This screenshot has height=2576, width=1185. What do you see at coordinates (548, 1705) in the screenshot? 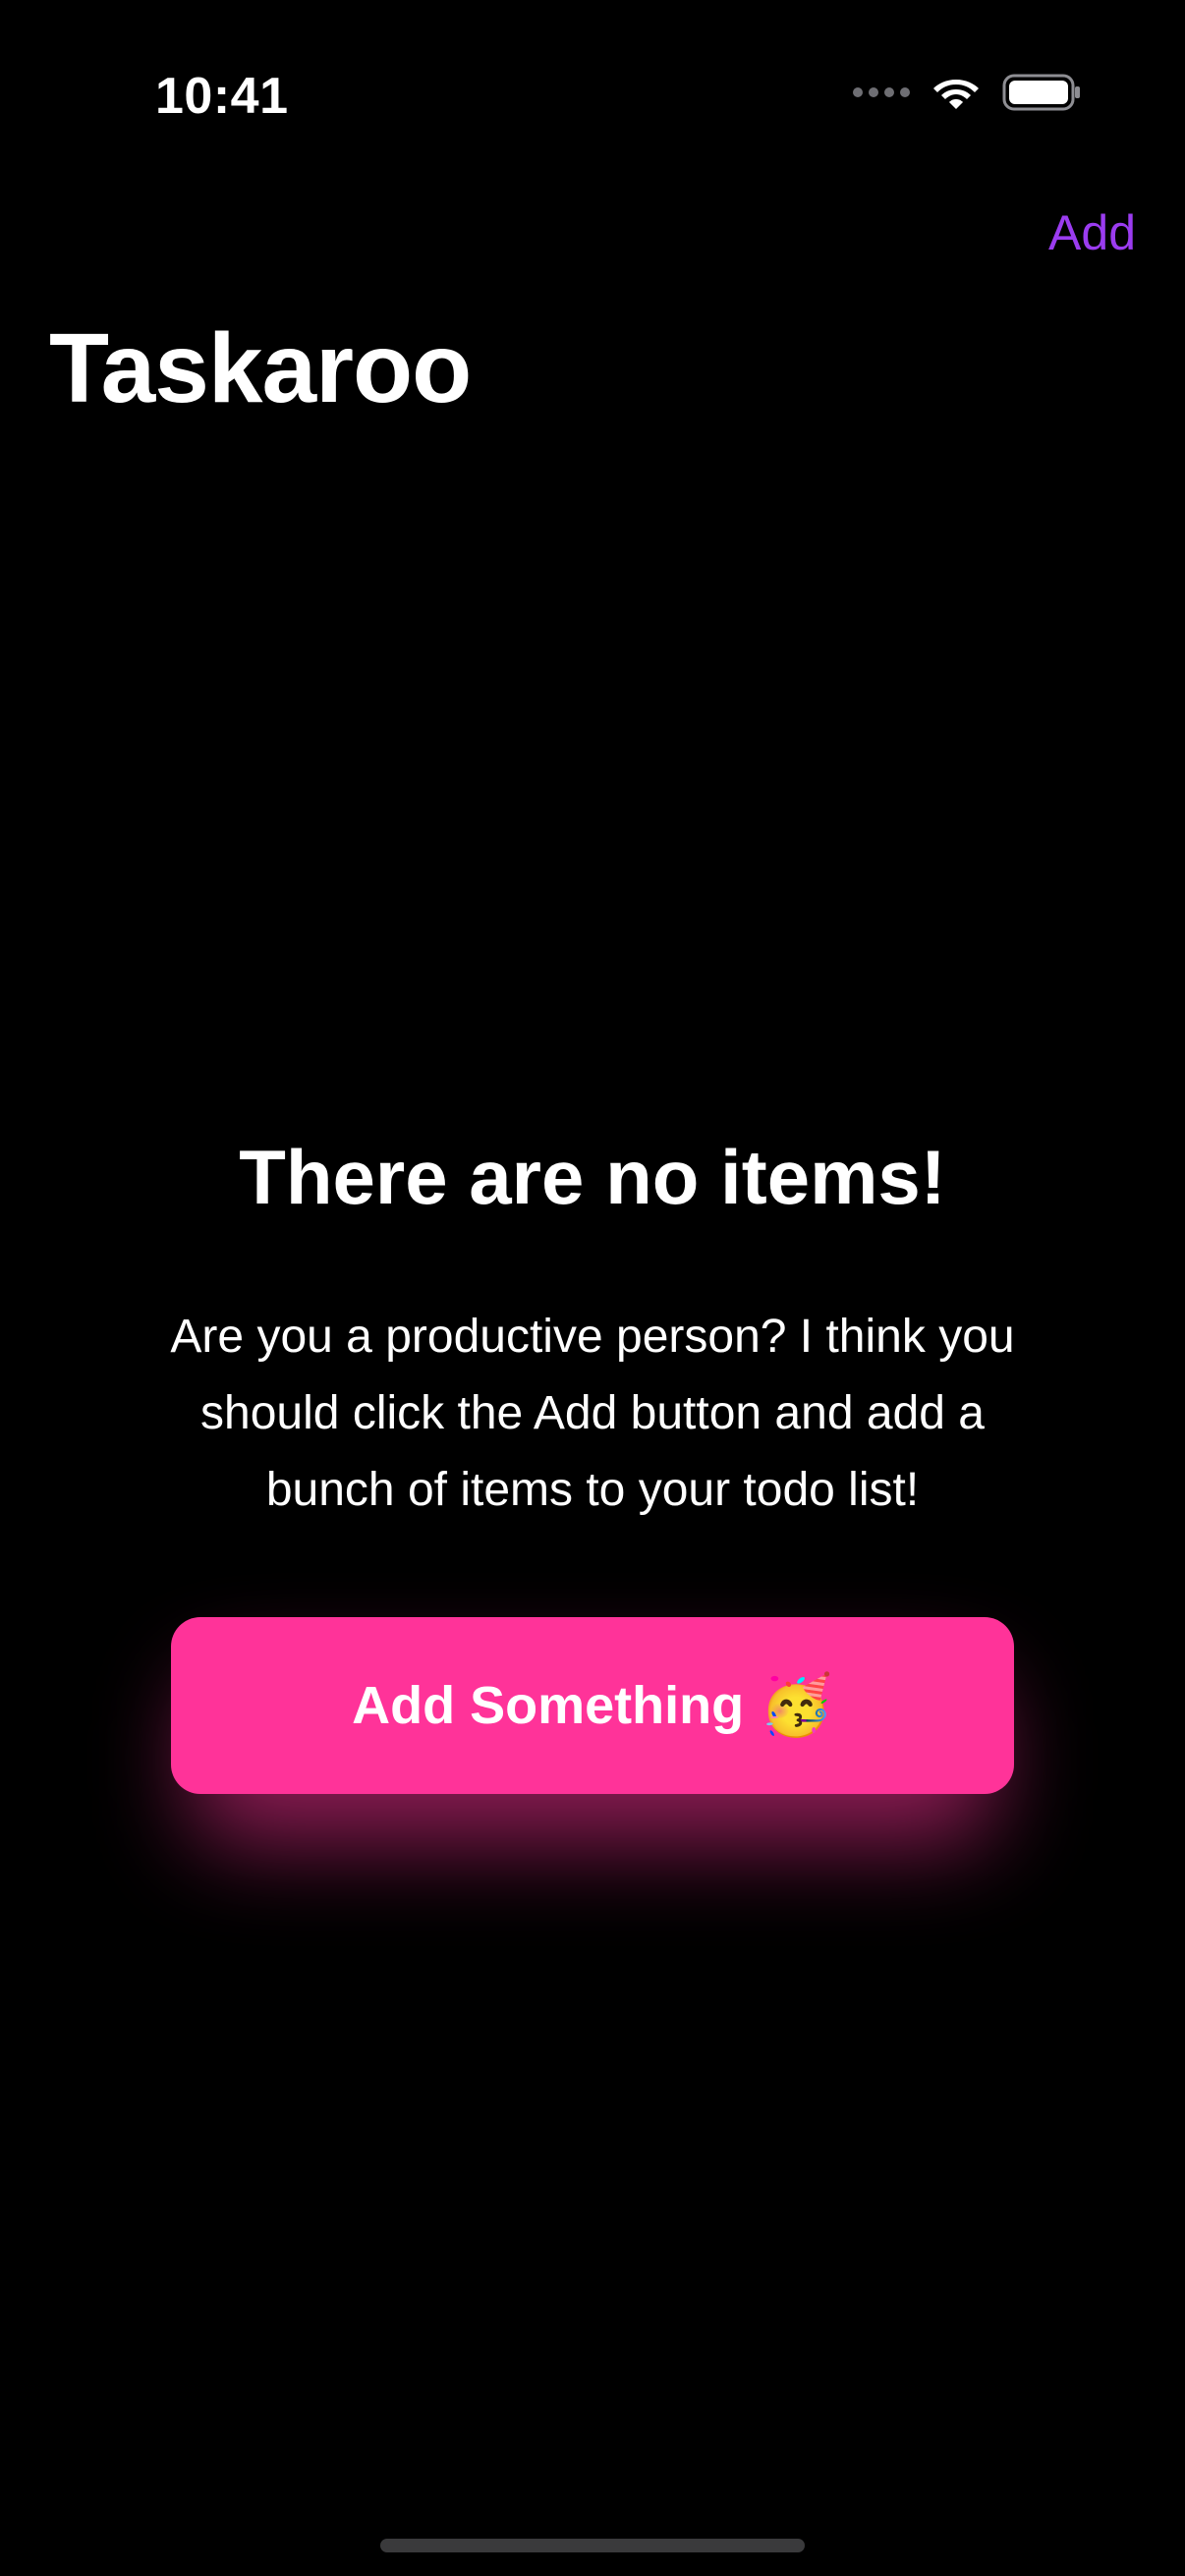
I see `add-something-label: Add Something` at bounding box center [548, 1705].